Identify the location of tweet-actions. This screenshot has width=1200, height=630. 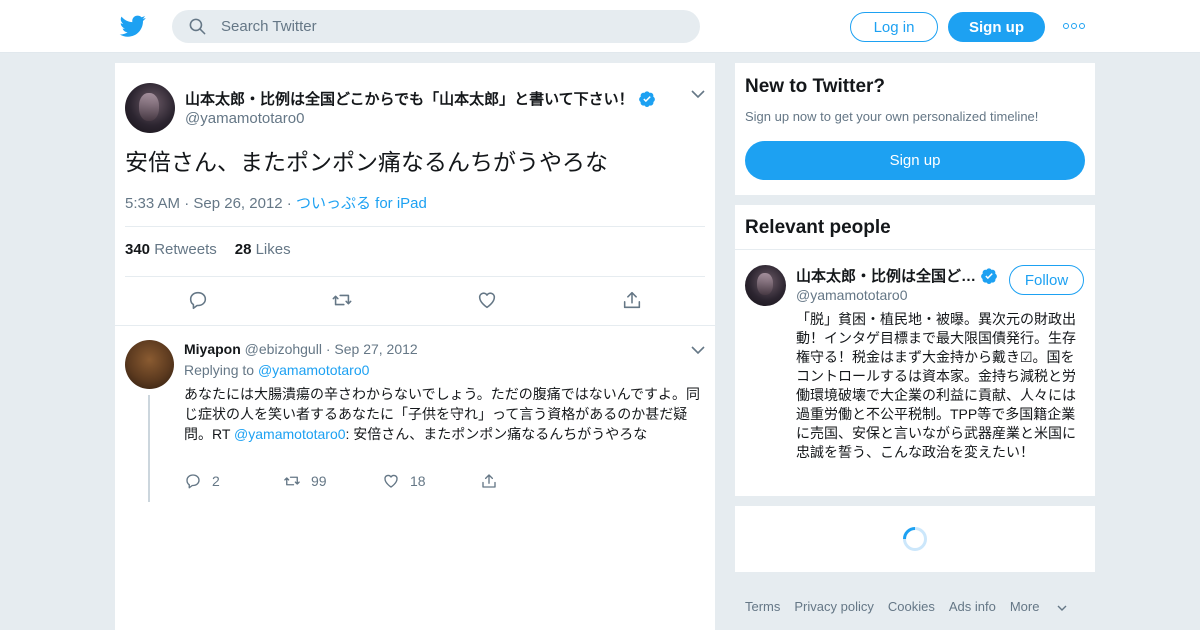
(415, 301).